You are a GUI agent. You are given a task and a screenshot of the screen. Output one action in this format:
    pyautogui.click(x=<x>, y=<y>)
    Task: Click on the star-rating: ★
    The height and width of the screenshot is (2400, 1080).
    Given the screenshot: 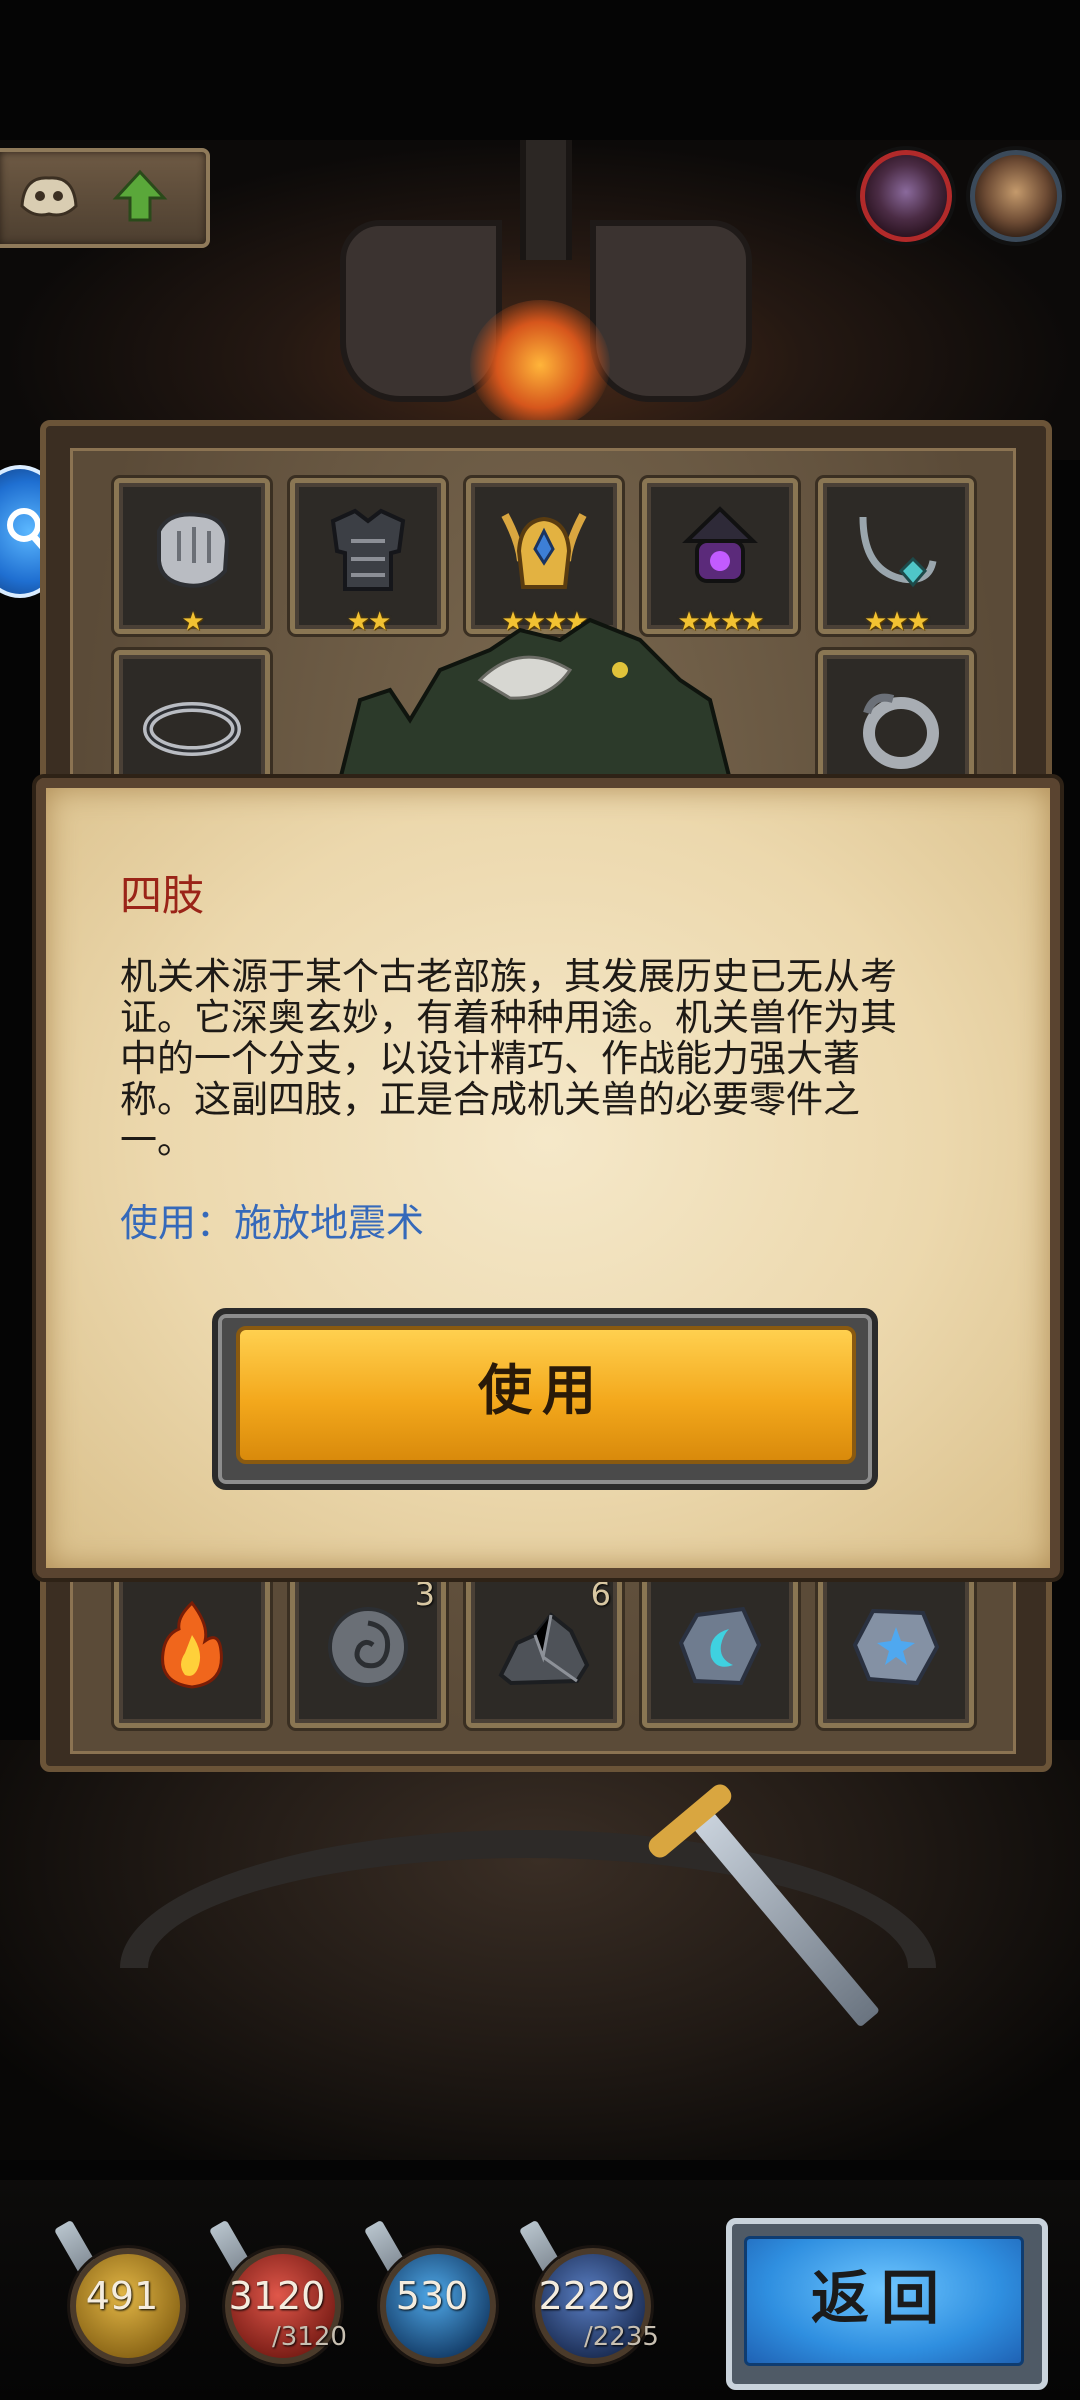 What is the action you would take?
    pyautogui.click(x=192, y=622)
    